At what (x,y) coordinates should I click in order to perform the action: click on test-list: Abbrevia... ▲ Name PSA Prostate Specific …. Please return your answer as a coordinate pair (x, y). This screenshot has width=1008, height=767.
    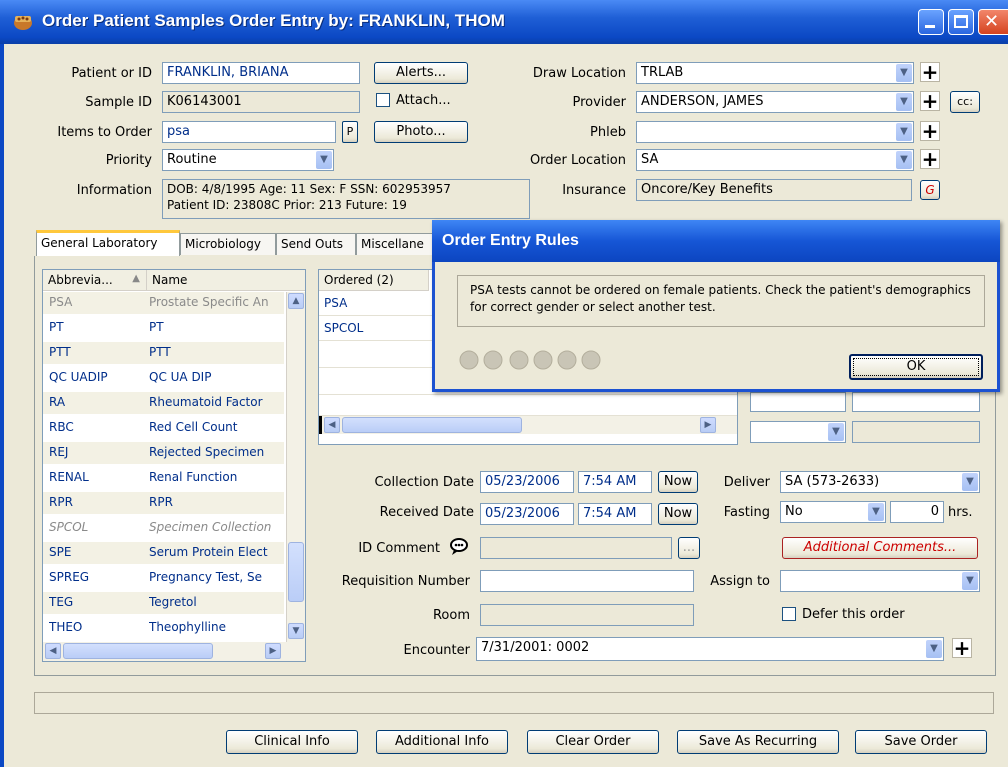
    Looking at the image, I should click on (174, 465).